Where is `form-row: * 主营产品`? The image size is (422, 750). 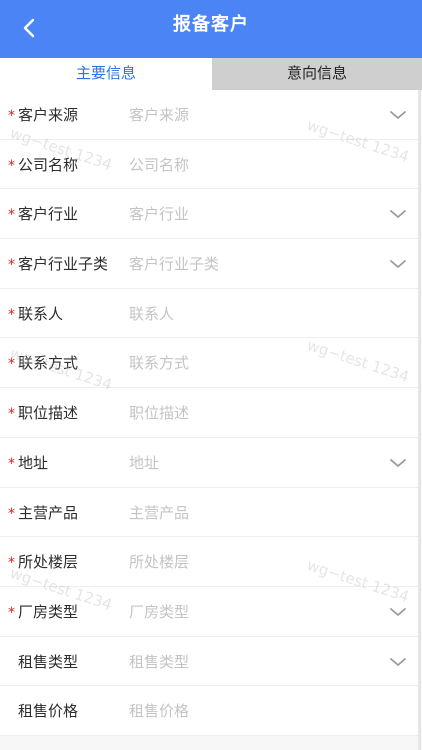
form-row: * 主营产品 is located at coordinates (209, 513).